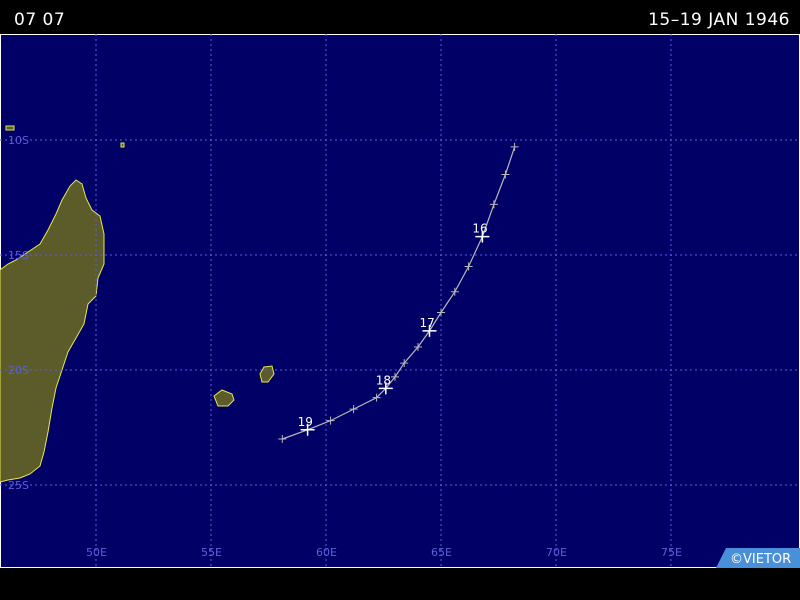 This screenshot has height=600, width=800. What do you see at coordinates (400, 17) in the screenshot?
I see `header-bar: 07 07 15–19 JAN 1946` at bounding box center [400, 17].